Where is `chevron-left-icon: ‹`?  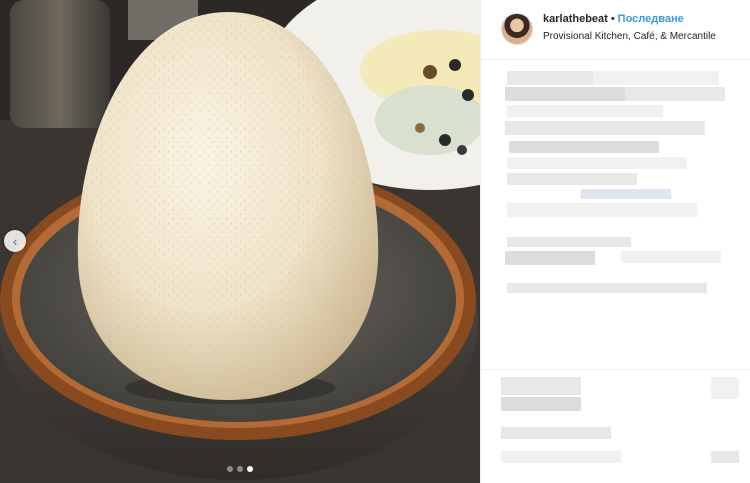
chevron-left-icon: ‹ is located at coordinates (15, 241).